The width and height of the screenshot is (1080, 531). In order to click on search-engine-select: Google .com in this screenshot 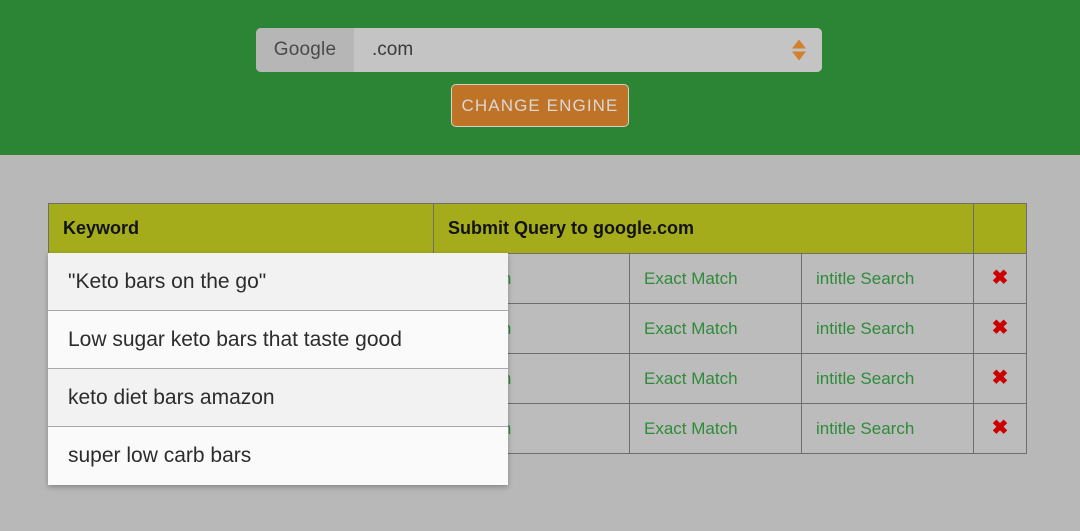, I will do `click(539, 50)`.